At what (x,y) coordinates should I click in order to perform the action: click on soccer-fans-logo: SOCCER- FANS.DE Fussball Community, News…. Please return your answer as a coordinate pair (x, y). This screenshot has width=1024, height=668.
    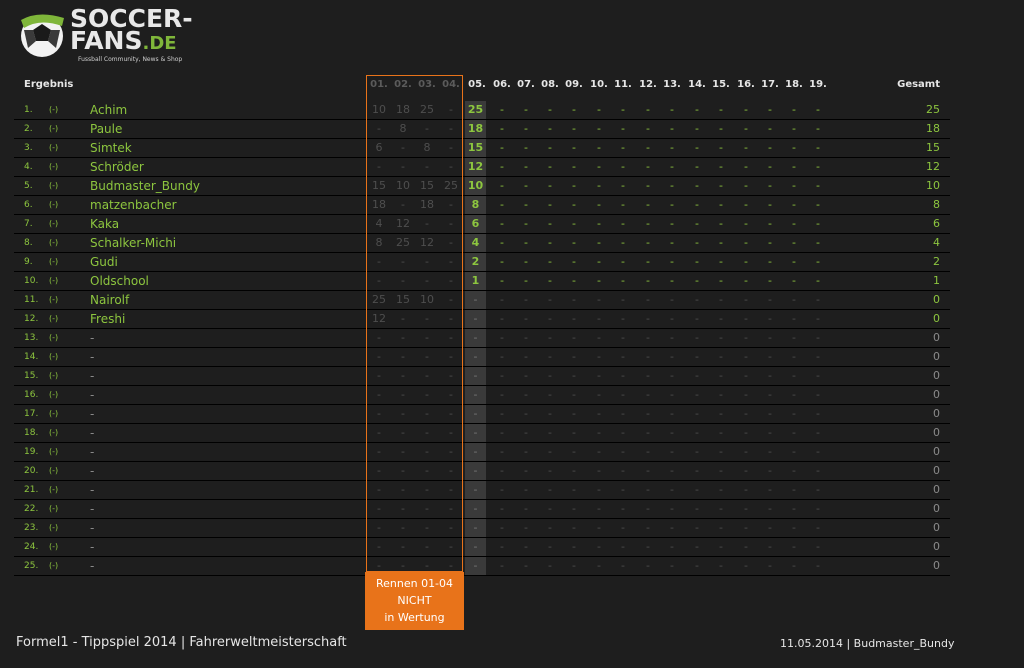
    Looking at the image, I should click on (108, 35).